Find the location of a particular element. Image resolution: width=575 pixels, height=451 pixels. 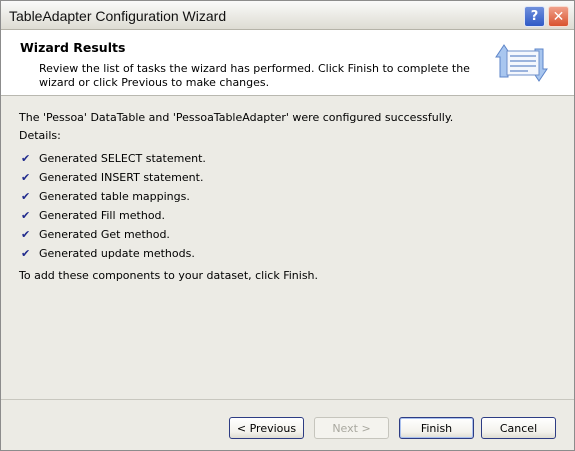

previous-button-label: < Previous is located at coordinates (266, 428).